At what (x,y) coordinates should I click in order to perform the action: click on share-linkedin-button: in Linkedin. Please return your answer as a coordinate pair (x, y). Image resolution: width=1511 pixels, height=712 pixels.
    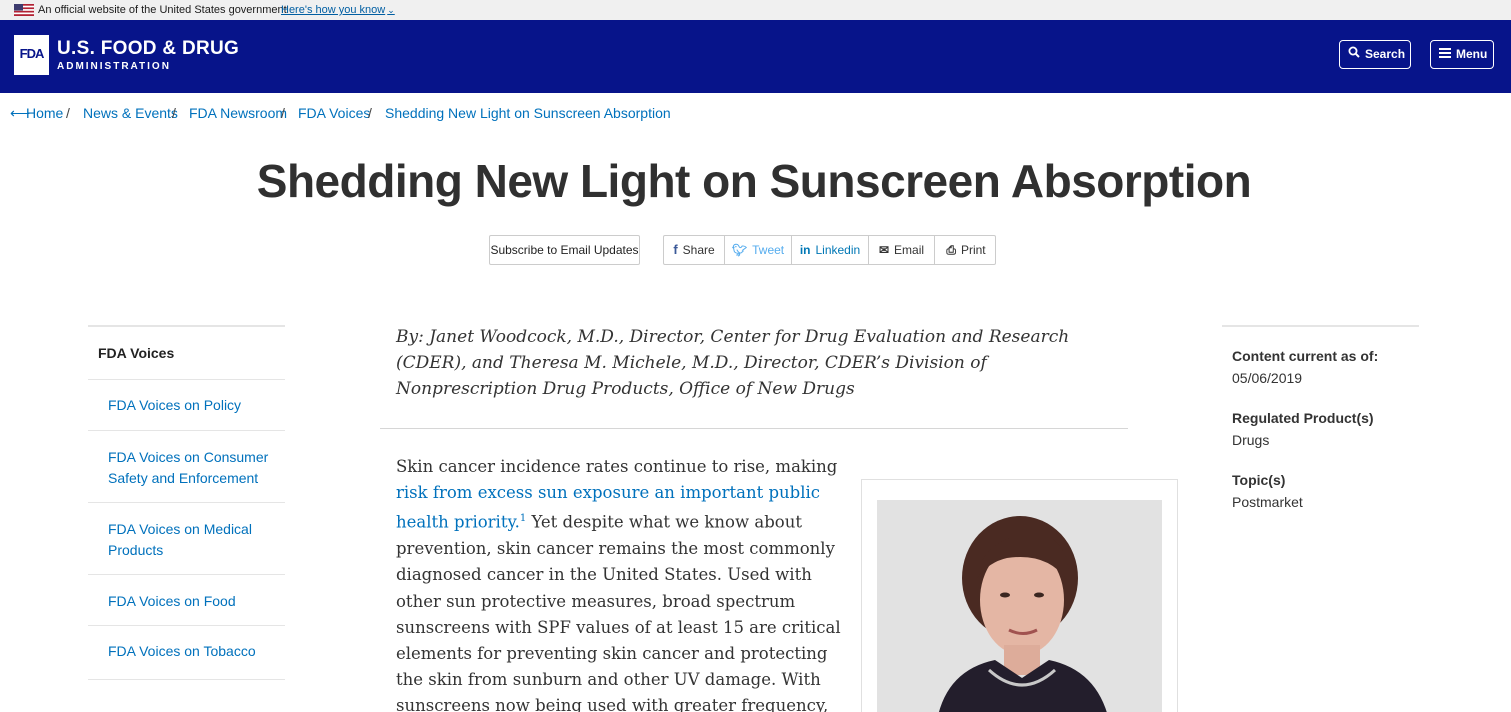
    Looking at the image, I should click on (830, 250).